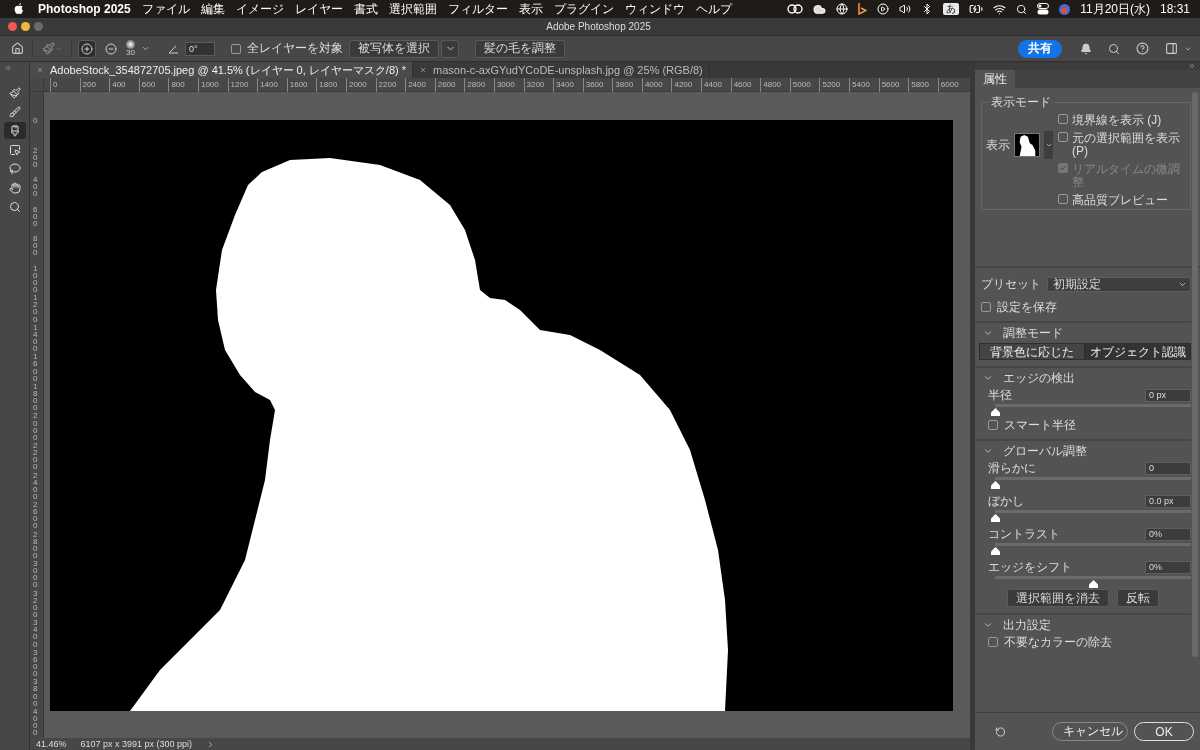 This screenshot has width=1200, height=750. Describe the element at coordinates (173, 48) in the screenshot. I see `angle-icon` at that location.